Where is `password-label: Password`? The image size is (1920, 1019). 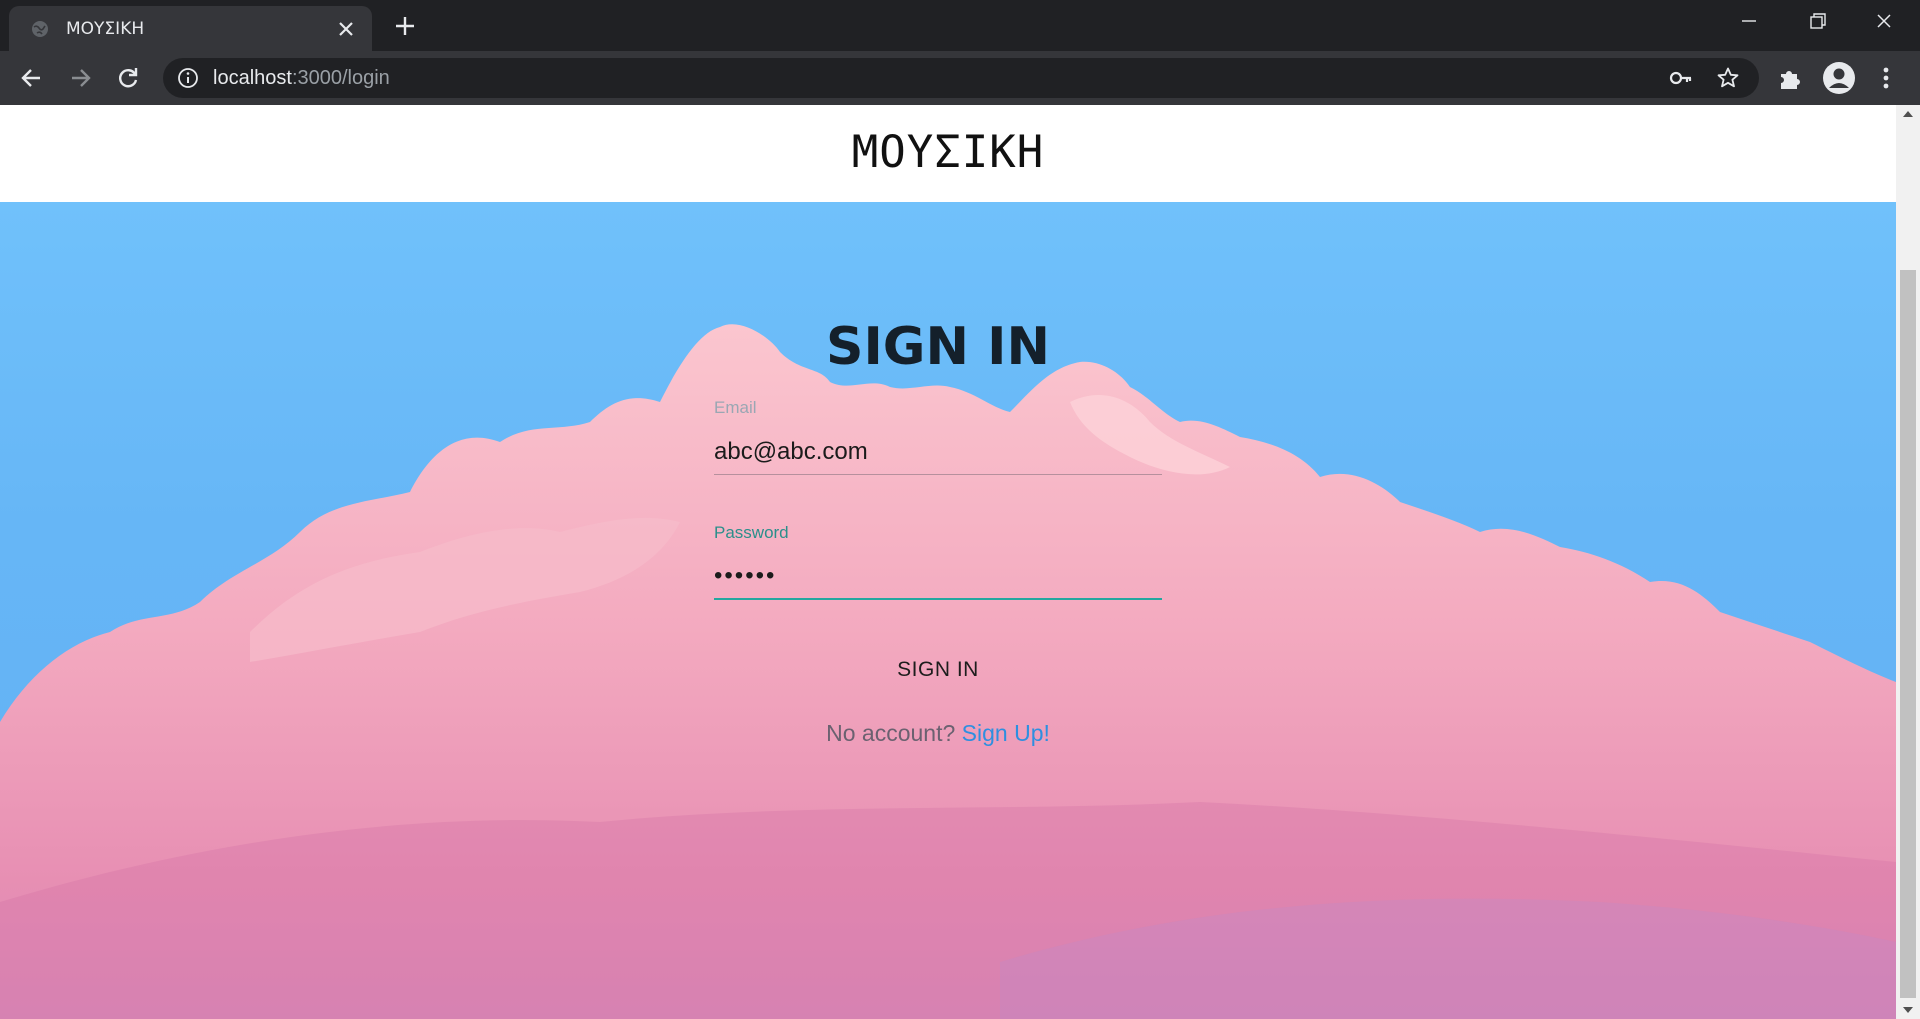
password-label: Password is located at coordinates (751, 532).